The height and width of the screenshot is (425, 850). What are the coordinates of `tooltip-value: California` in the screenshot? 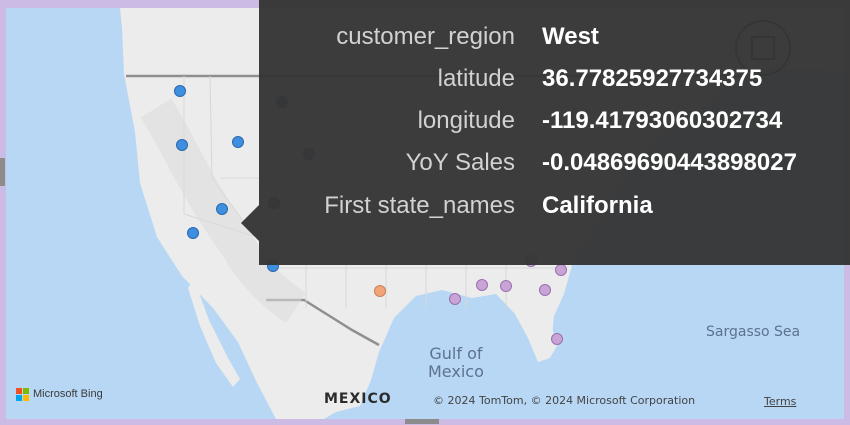 It's located at (597, 205).